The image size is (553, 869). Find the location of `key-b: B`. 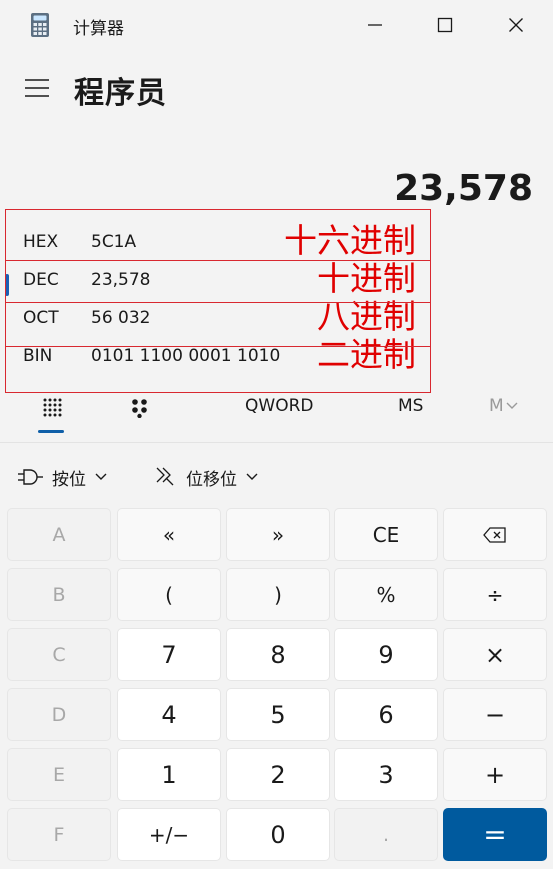

key-b: B is located at coordinates (59, 594).